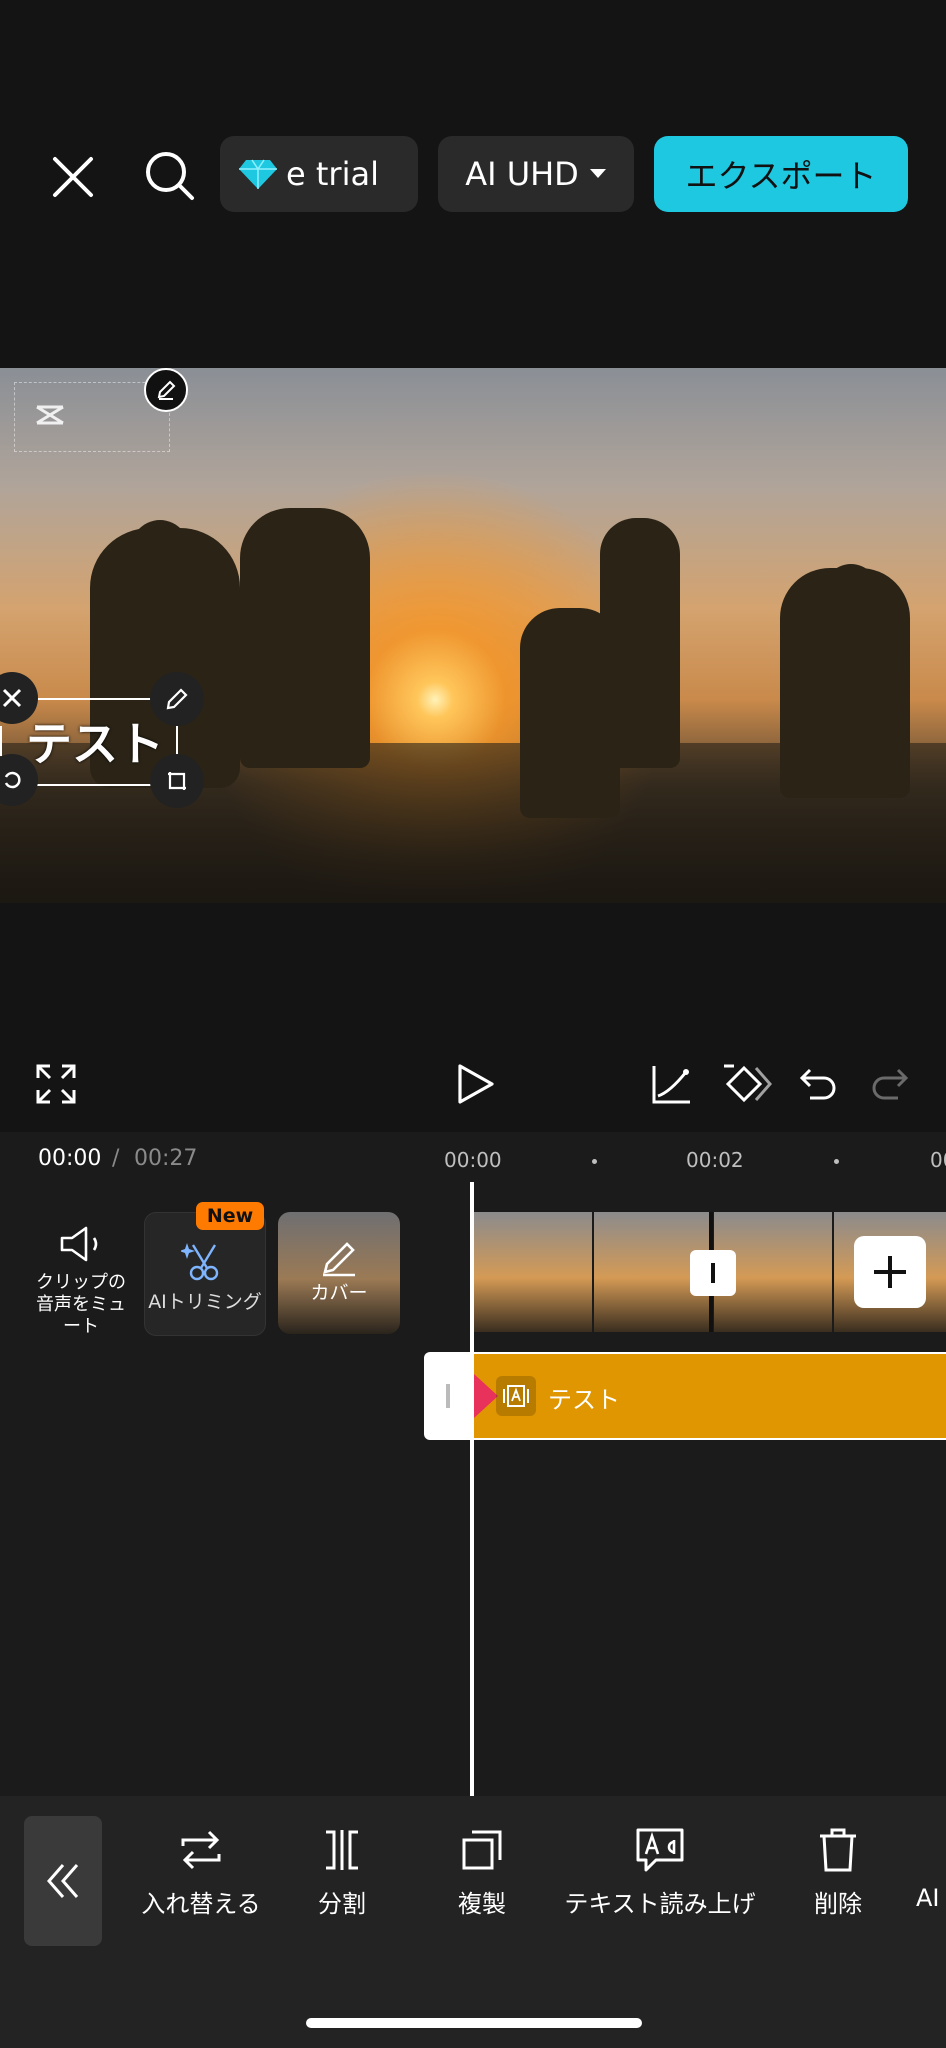 Image resolution: width=946 pixels, height=2048 pixels. I want to click on text-overlay: テスト, so click(95, 744).